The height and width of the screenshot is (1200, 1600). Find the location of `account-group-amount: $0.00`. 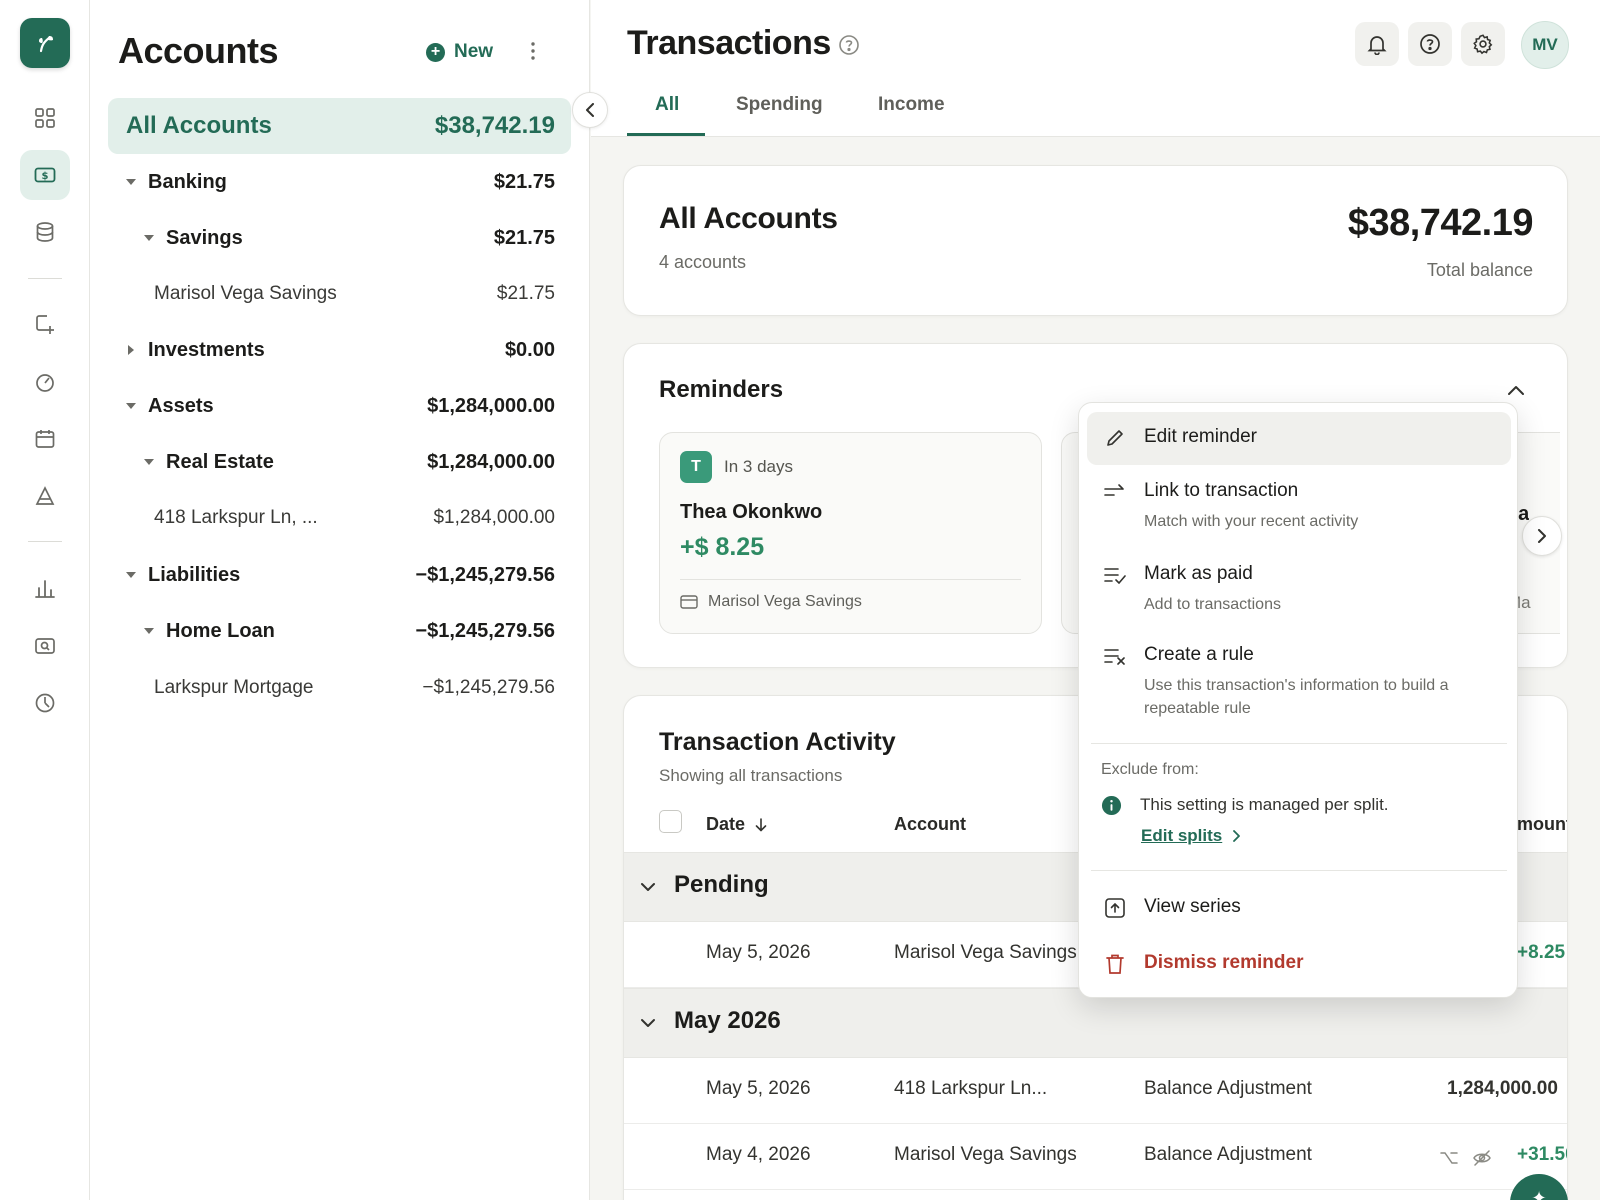

account-group-amount: $0.00 is located at coordinates (529, 349).